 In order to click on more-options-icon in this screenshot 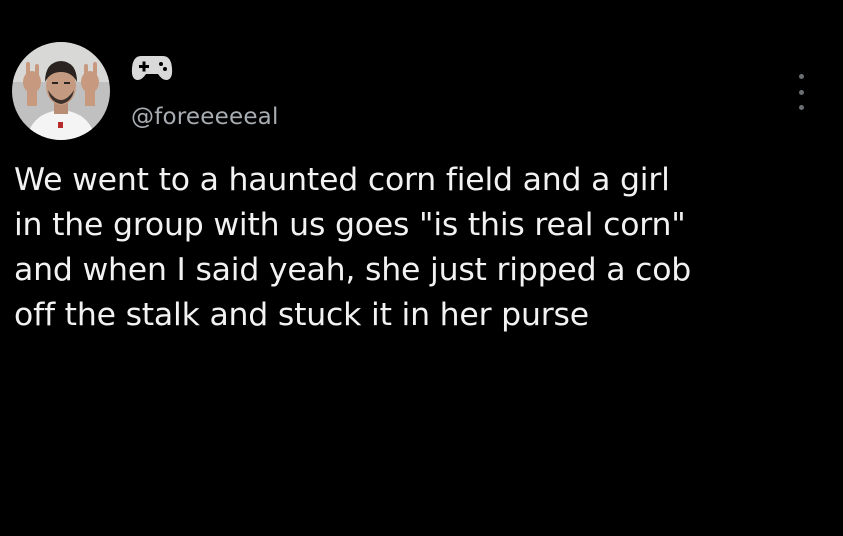, I will do `click(801, 92)`.